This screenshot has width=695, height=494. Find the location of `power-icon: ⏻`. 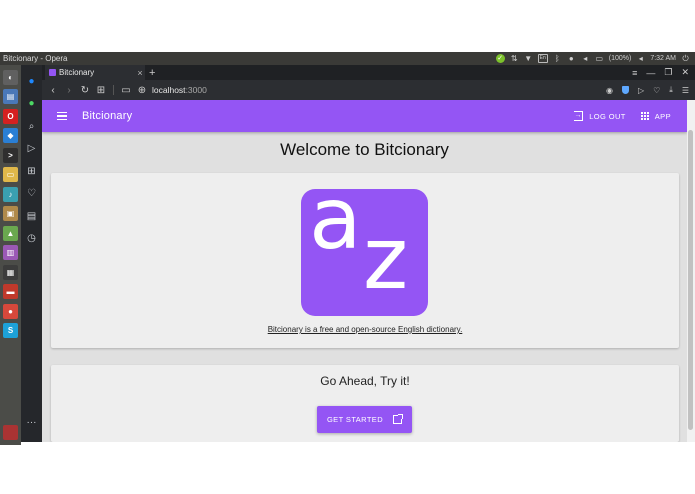

power-icon: ⏻ is located at coordinates (685, 58).